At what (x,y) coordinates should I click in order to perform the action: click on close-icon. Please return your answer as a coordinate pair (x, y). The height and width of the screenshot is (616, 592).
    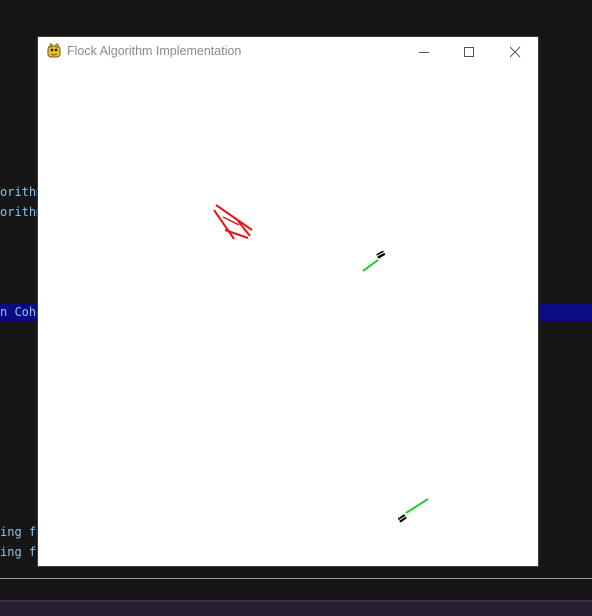
    Looking at the image, I should click on (515, 51).